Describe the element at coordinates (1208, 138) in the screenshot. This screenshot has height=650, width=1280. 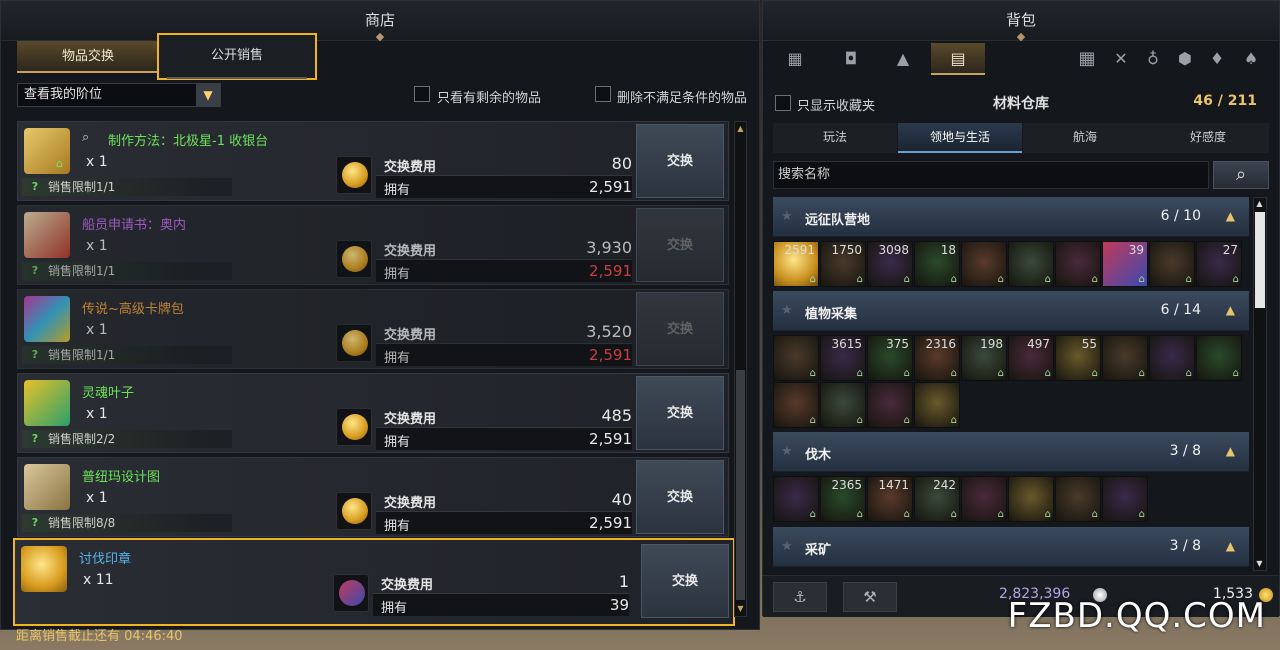
I see `subtab-rapport: 好感度` at that location.